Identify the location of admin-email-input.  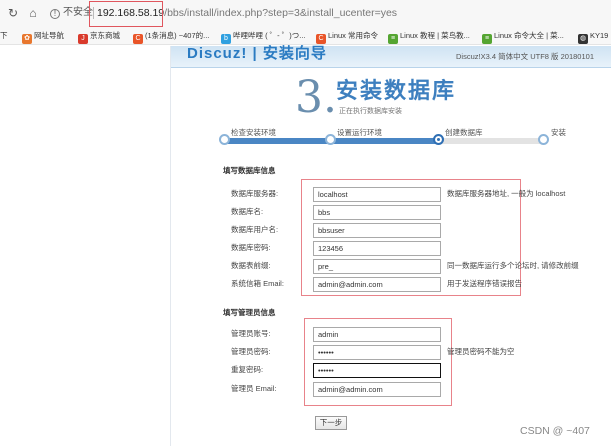
(377, 389).